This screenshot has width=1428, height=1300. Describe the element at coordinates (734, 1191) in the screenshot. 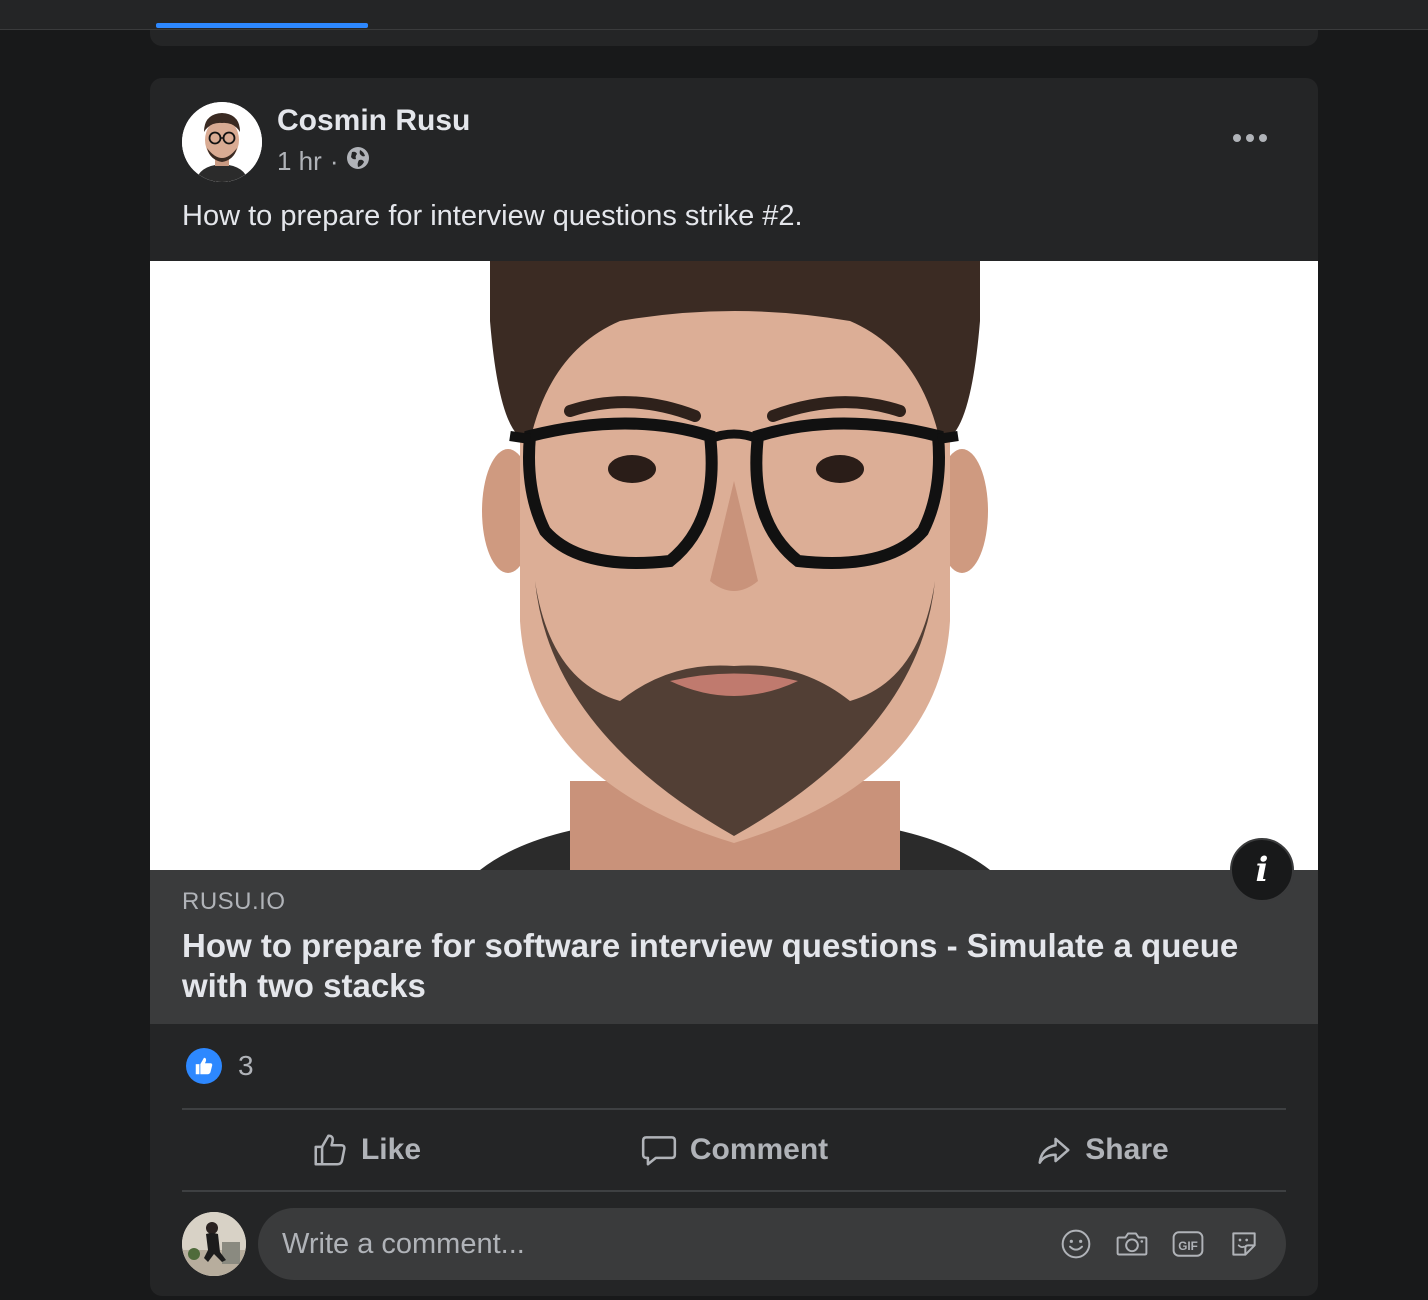

I see `divider` at that location.